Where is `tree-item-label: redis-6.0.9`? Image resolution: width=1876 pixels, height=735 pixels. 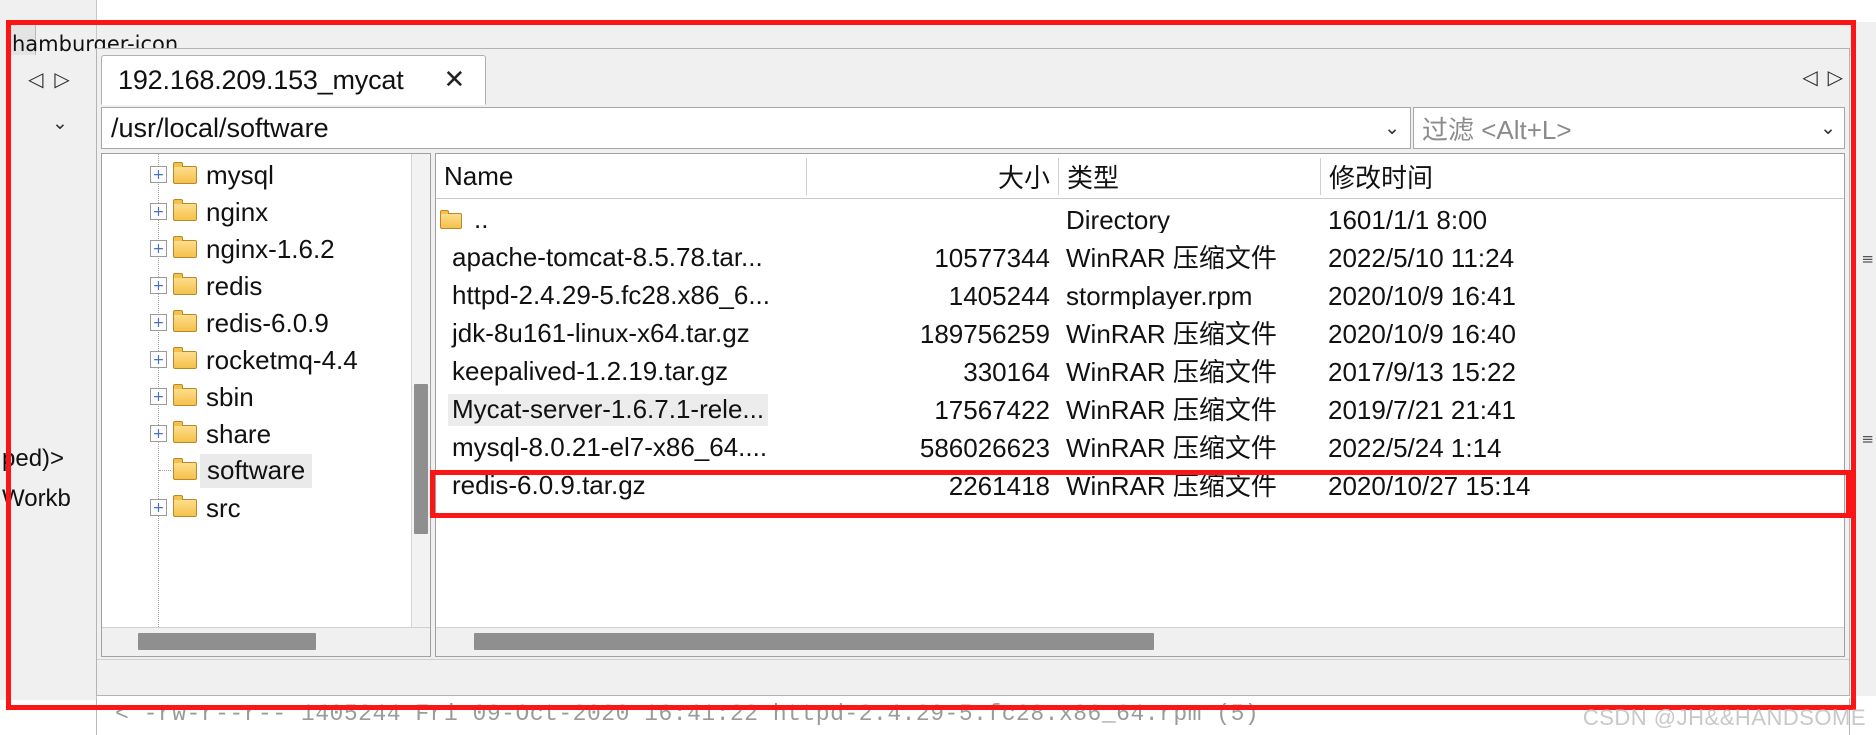
tree-item-label: redis-6.0.9 is located at coordinates (267, 322).